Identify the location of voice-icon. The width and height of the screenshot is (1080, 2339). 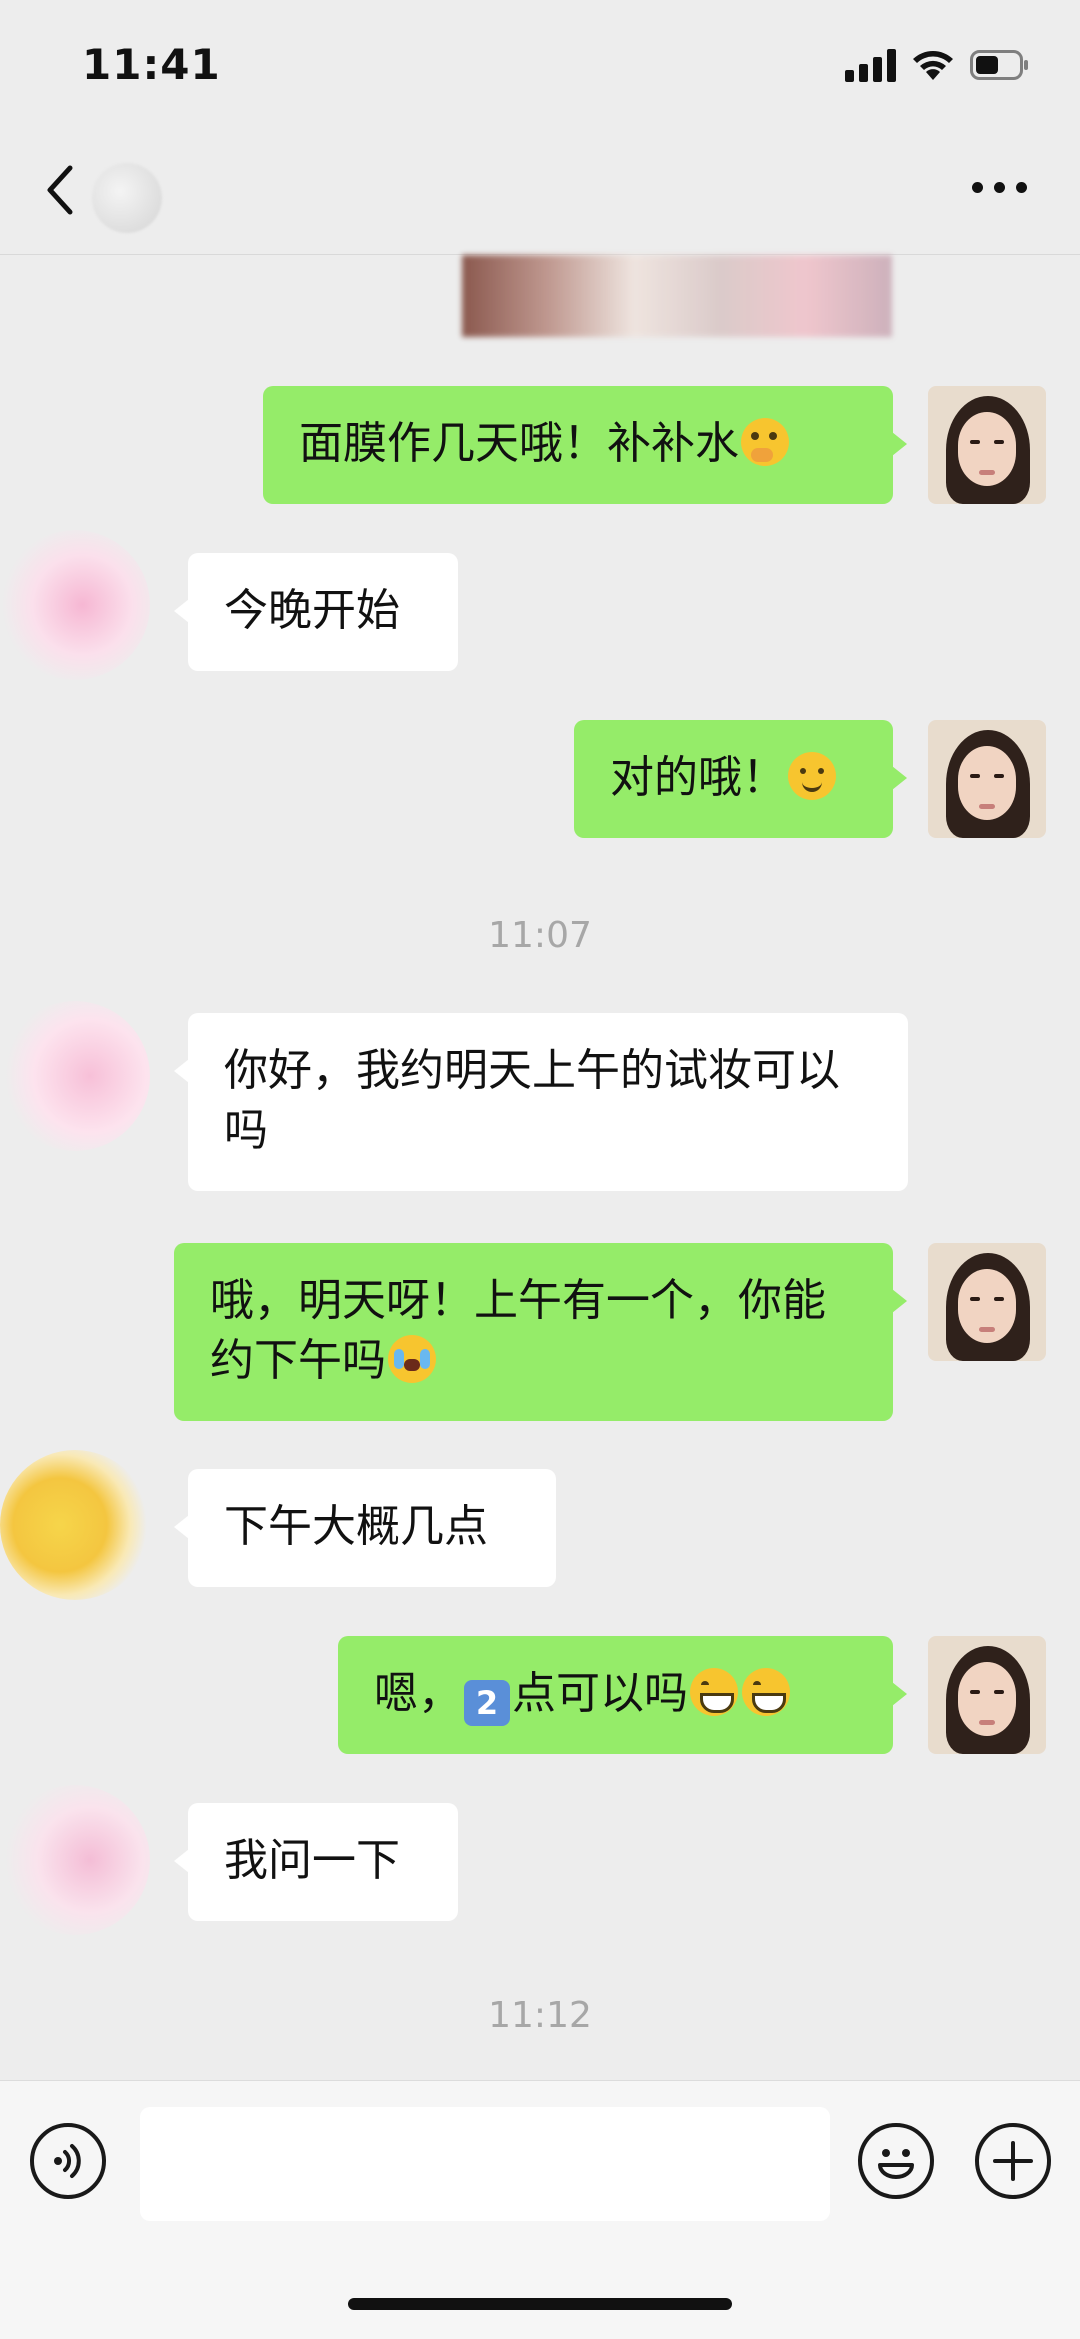
(68, 2161).